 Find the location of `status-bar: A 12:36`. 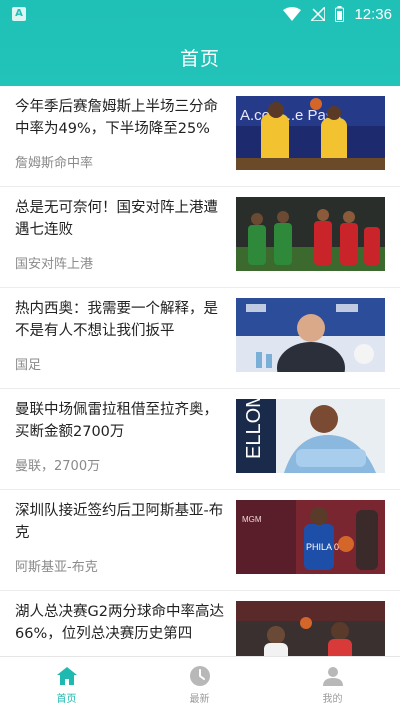

status-bar: A 12:36 is located at coordinates (200, 14).